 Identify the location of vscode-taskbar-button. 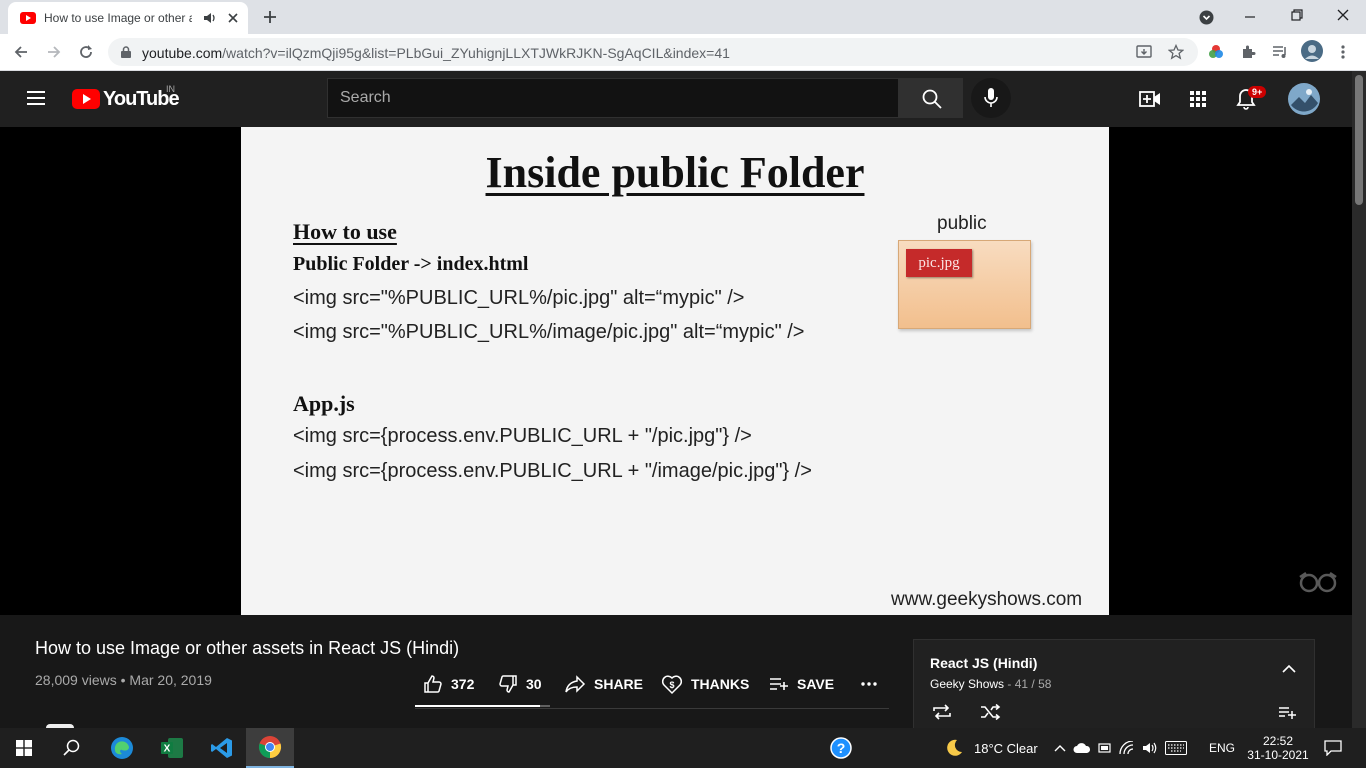
(222, 748).